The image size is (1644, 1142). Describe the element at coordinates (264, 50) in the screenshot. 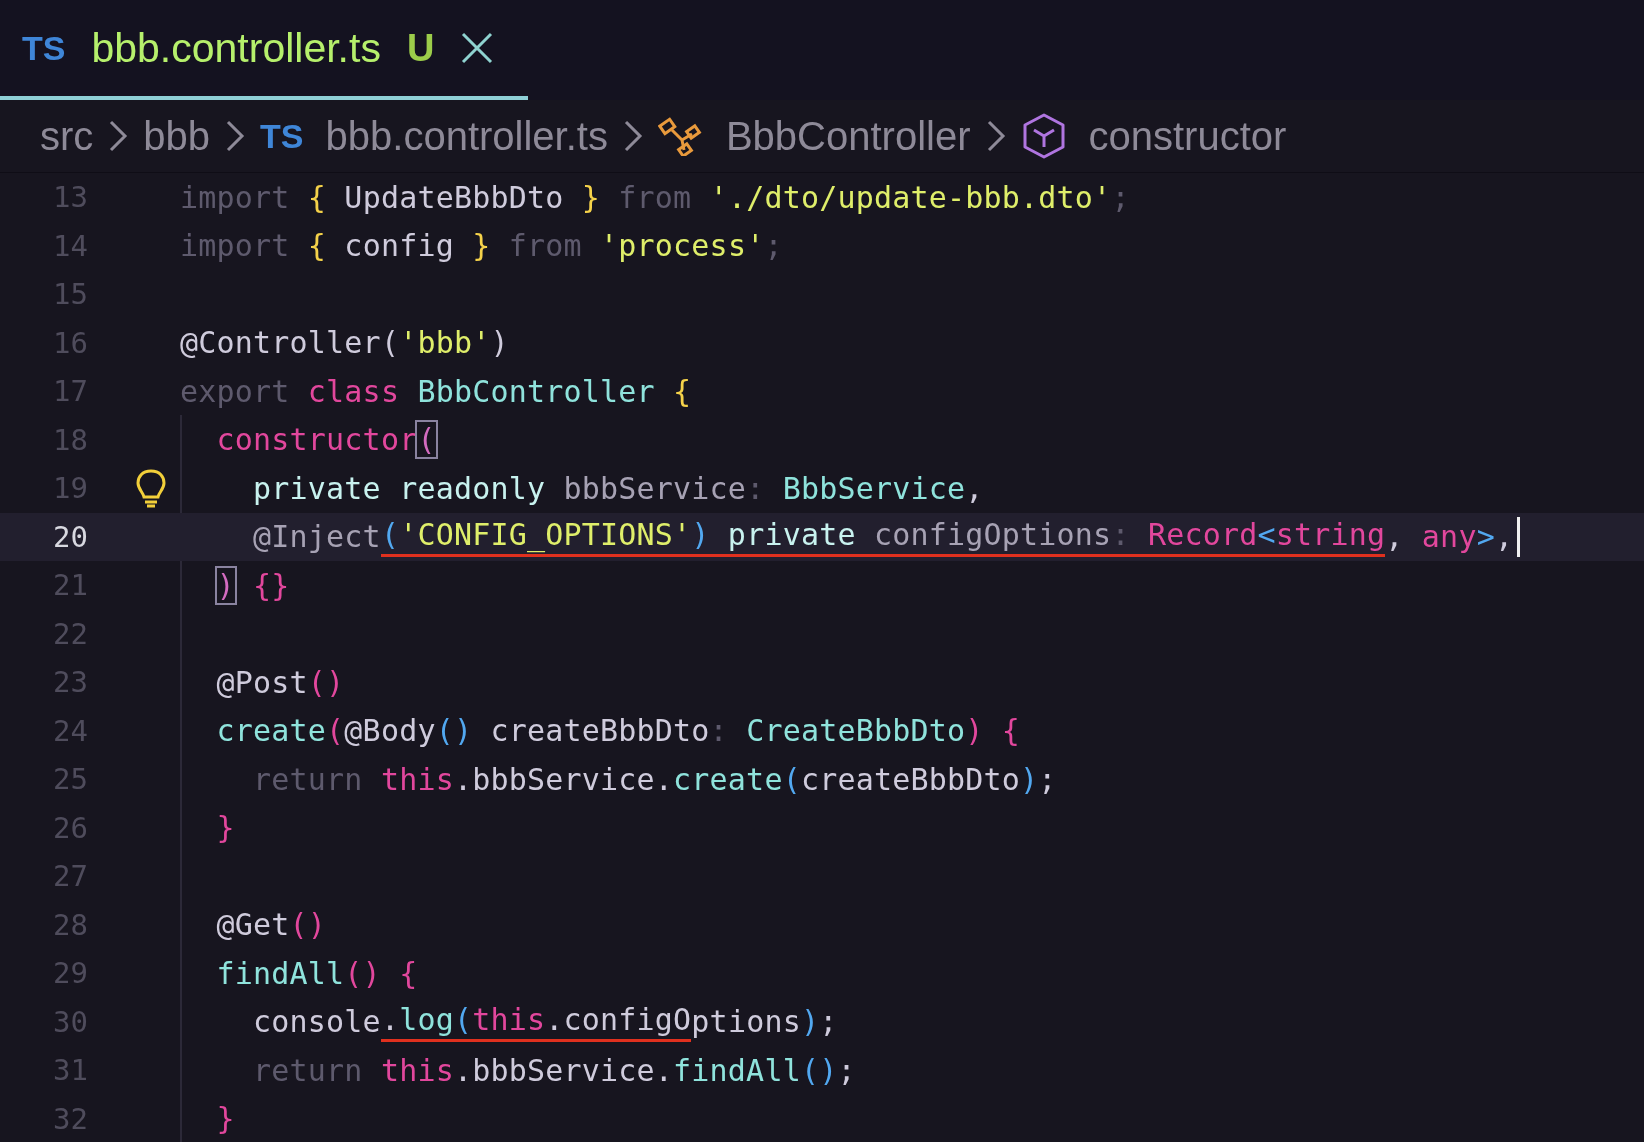

I see `editor-tab: TS bbb.controller.ts U` at that location.